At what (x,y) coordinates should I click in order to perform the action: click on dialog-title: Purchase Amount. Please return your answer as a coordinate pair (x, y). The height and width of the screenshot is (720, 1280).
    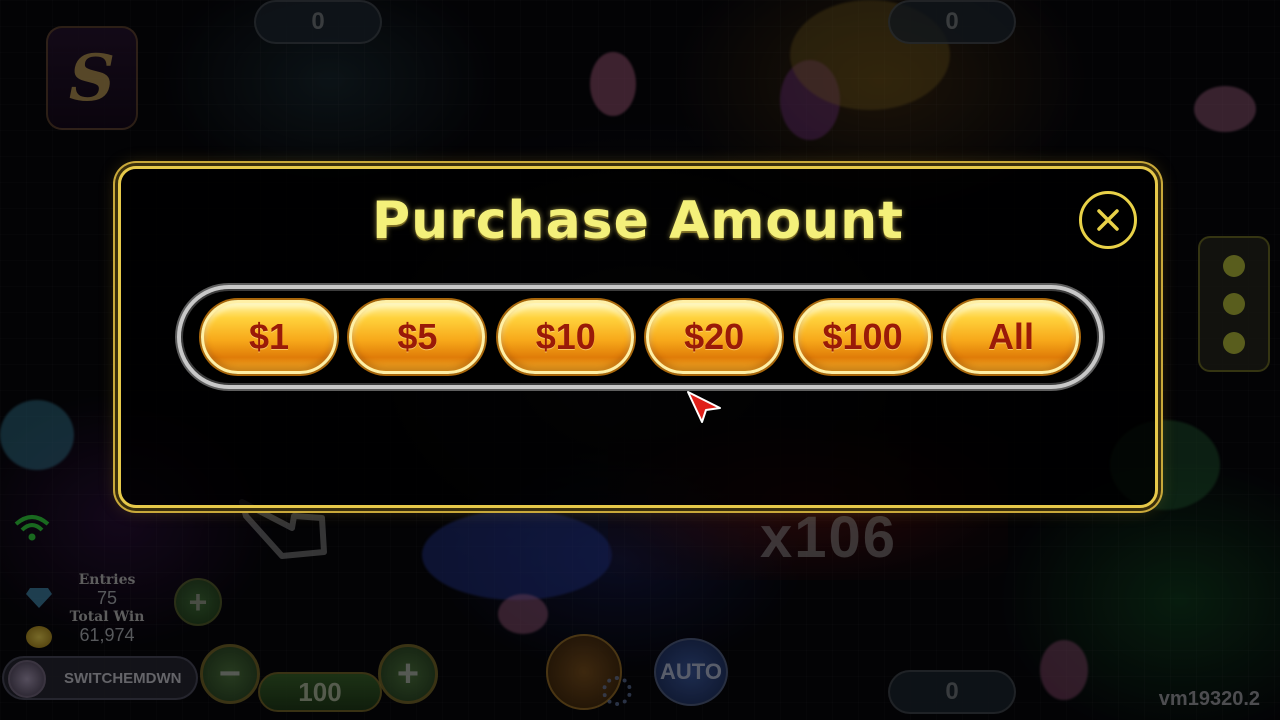
    Looking at the image, I should click on (638, 221).